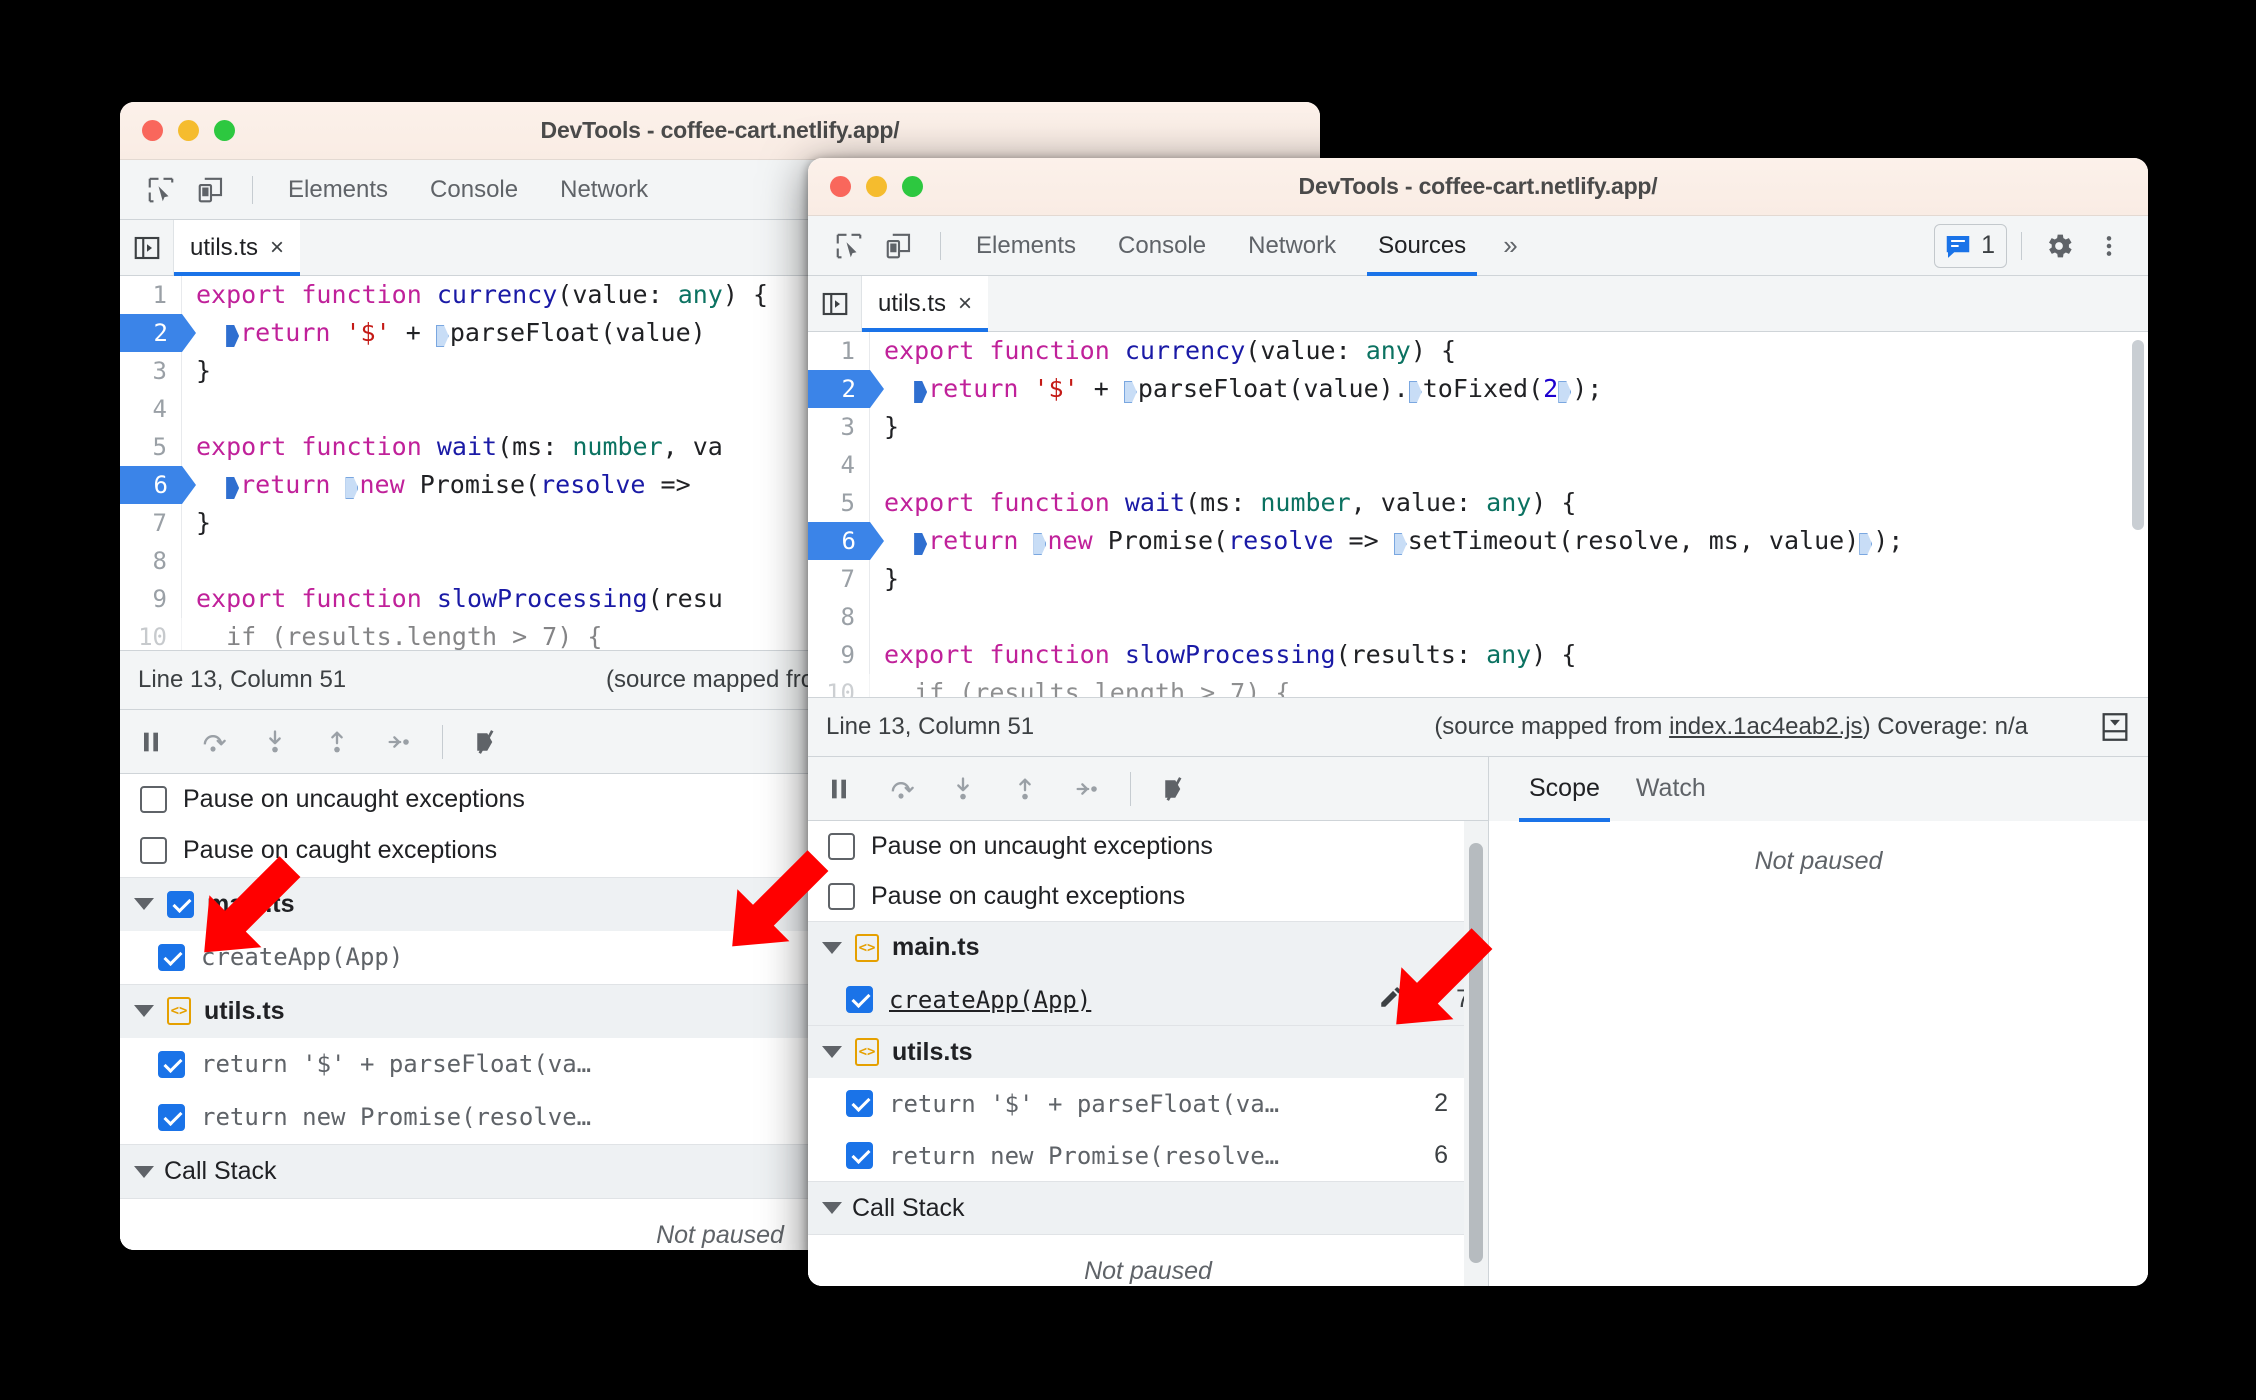 The image size is (2256, 1400). What do you see at coordinates (1564, 789) in the screenshot?
I see `tab-scope: Scope` at bounding box center [1564, 789].